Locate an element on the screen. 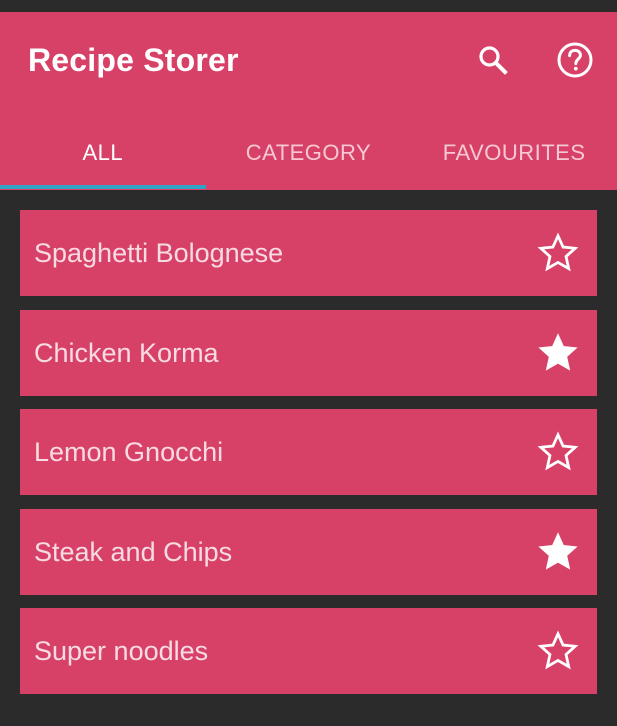  search-button is located at coordinates (493, 60).